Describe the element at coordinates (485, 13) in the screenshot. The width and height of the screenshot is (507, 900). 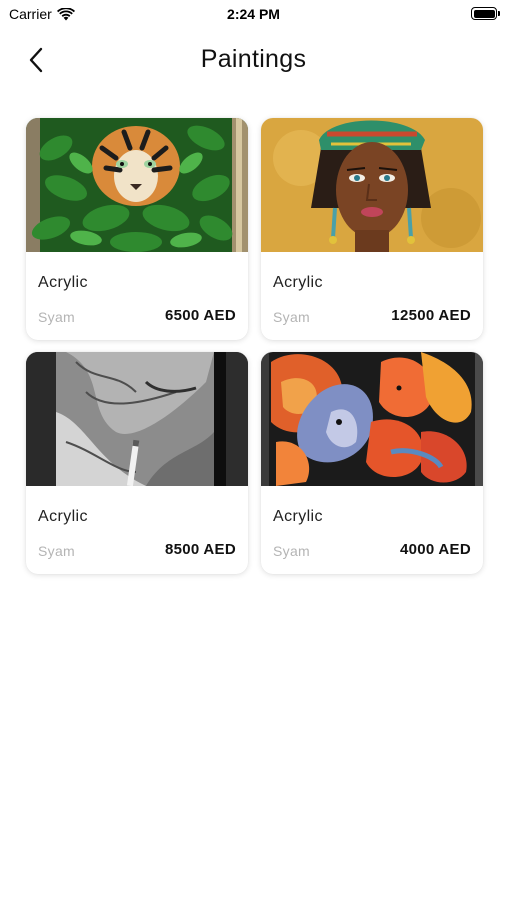
I see `battery-icon` at that location.